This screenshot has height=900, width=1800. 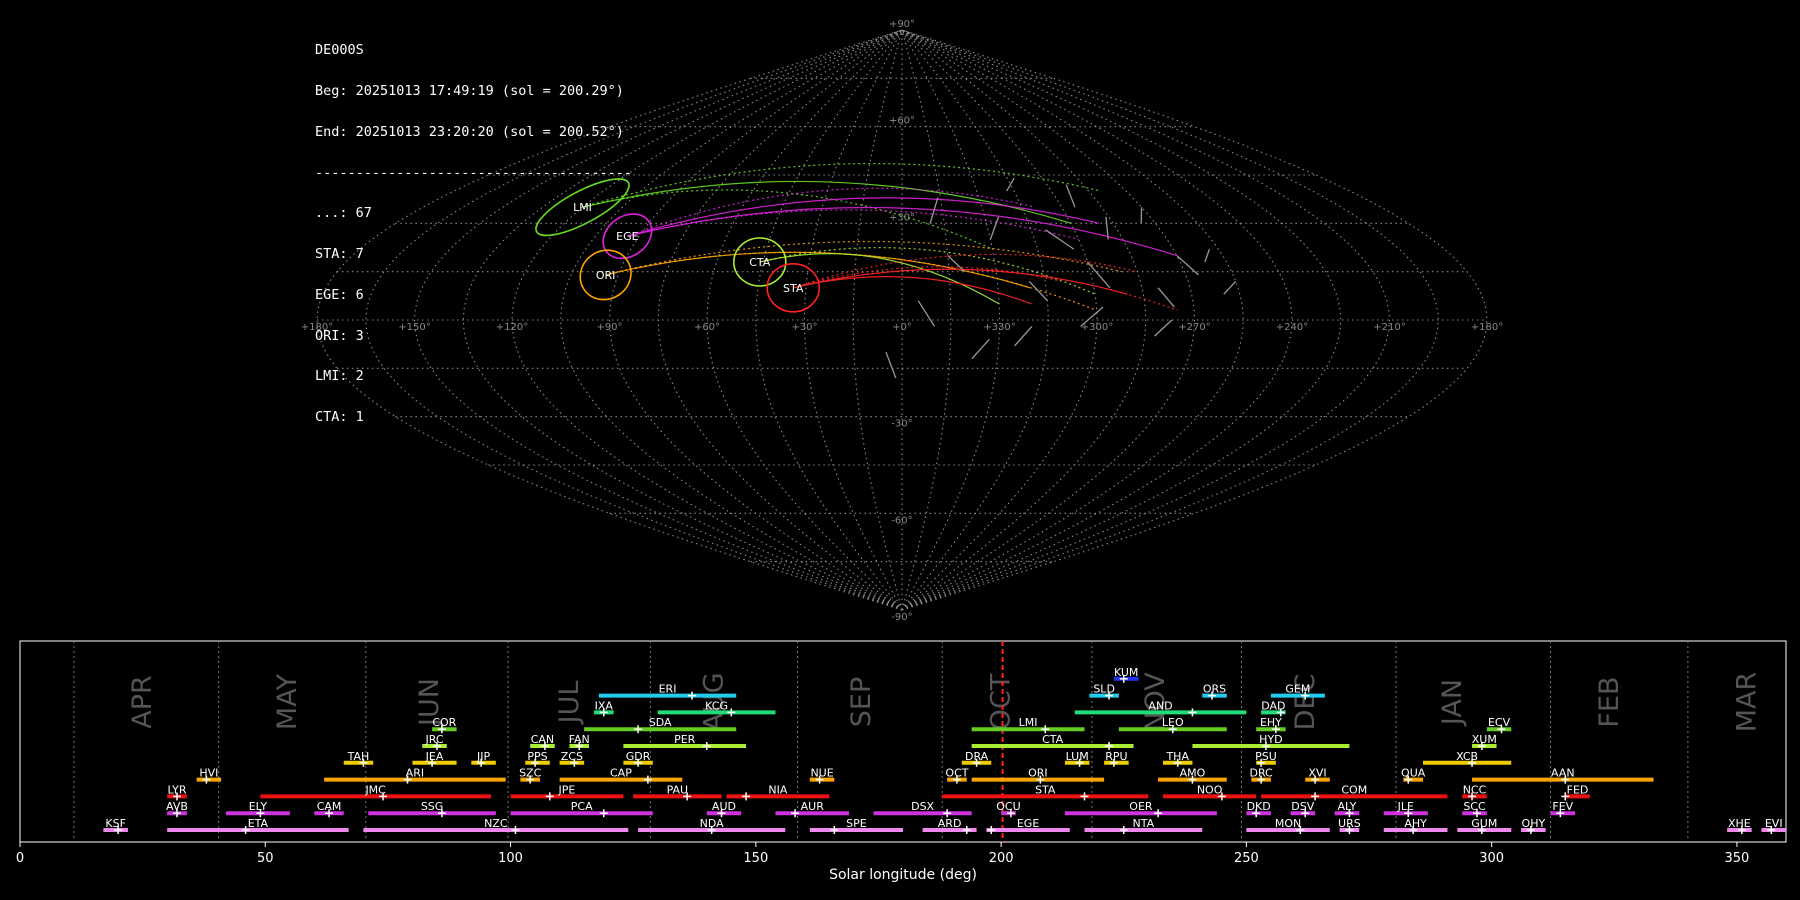 I want to click on shower-code: JRC, so click(x=434, y=739).